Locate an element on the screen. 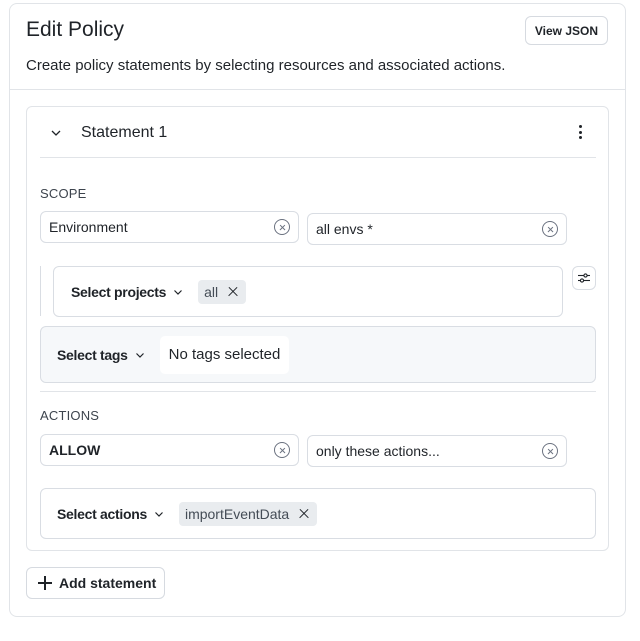 The width and height of the screenshot is (640, 641). actions-selector: Select actions importEventData is located at coordinates (318, 513).